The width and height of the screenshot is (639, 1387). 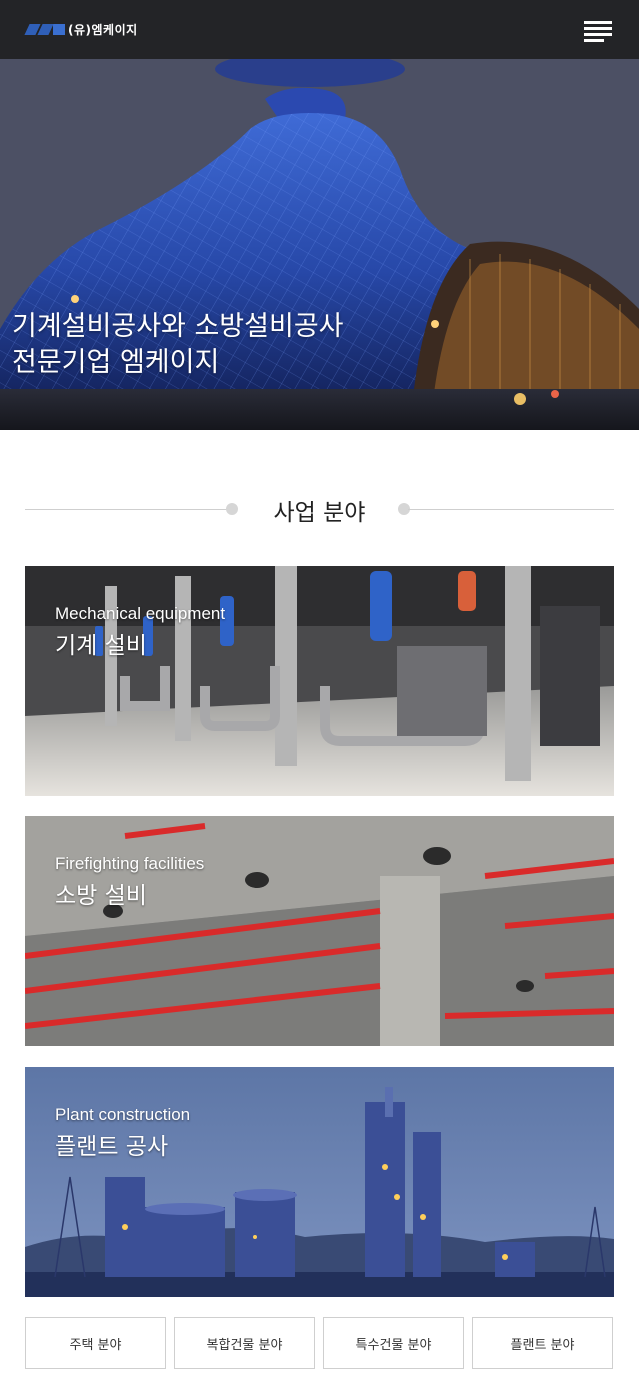 I want to click on tab-complex-building: 복합건물 분야, so click(x=244, y=1343).